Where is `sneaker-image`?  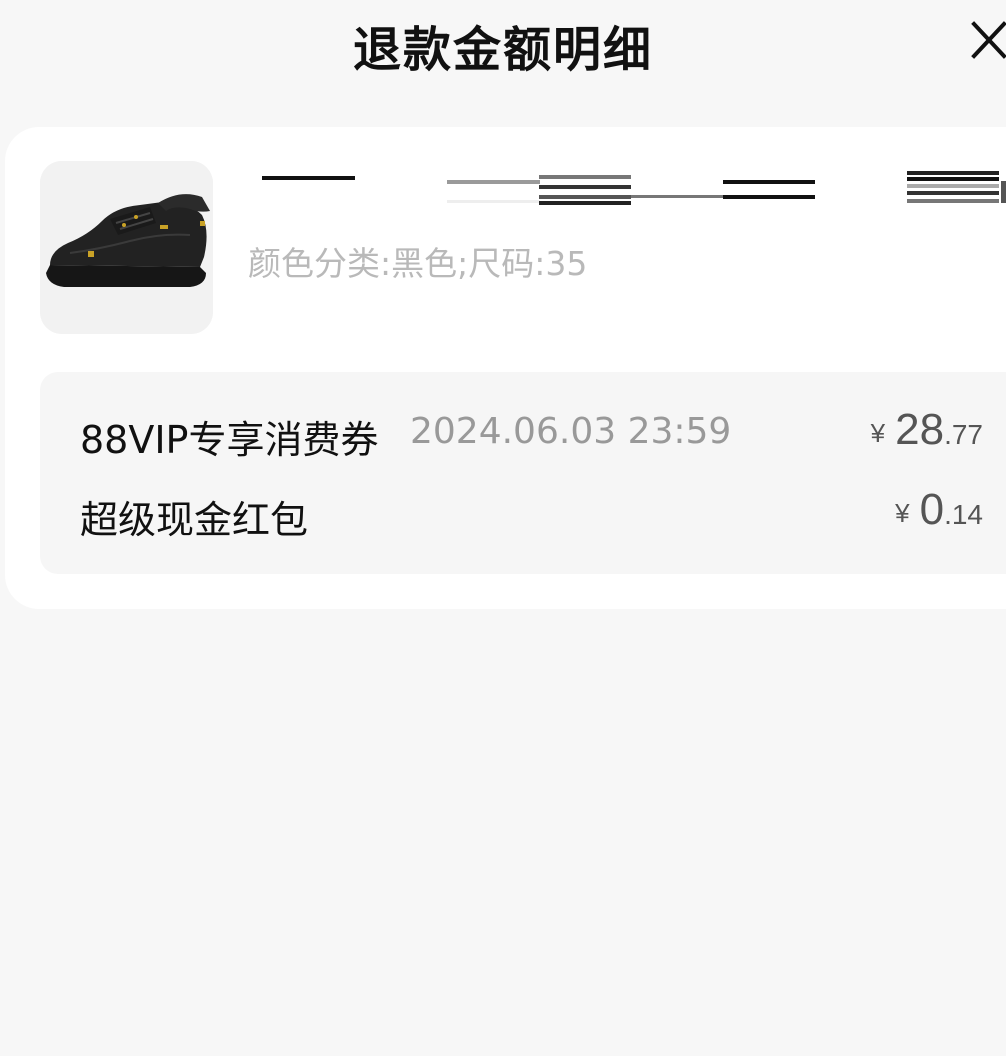
sneaker-image is located at coordinates (126, 247).